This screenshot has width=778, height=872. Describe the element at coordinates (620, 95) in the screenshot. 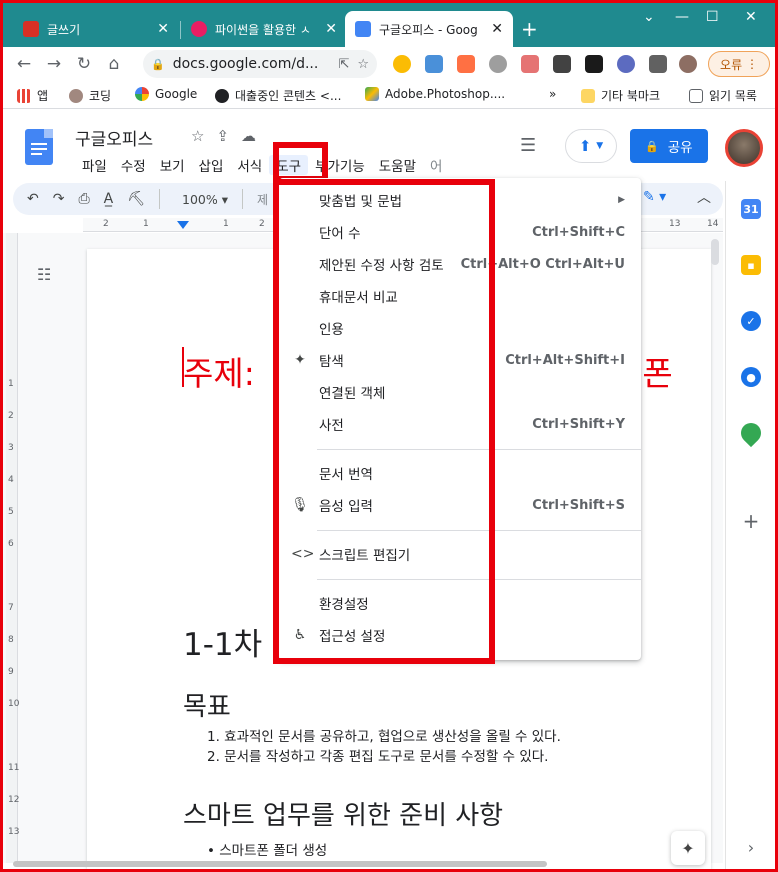

I see `bookmark-other: 기타 북마크` at that location.